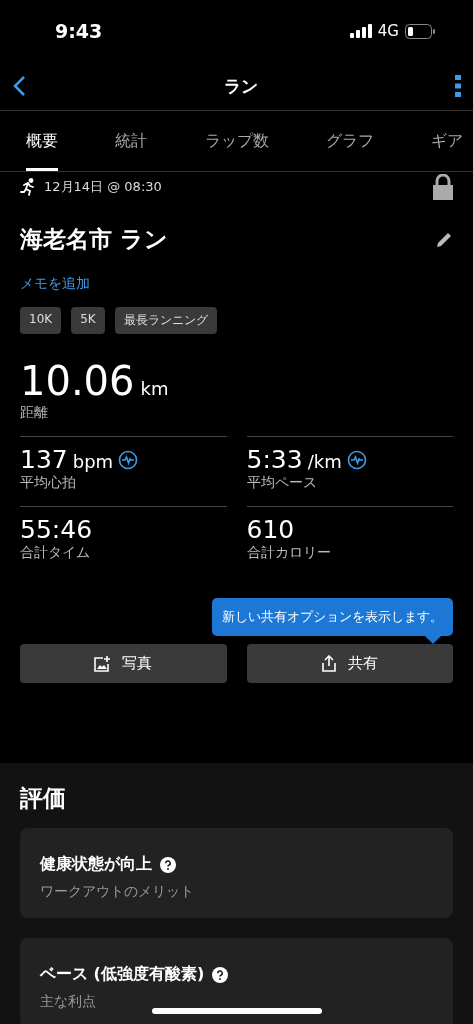 Image resolution: width=473 pixels, height=1024 pixels. I want to click on stat-label: 合計カロリー, so click(289, 553).